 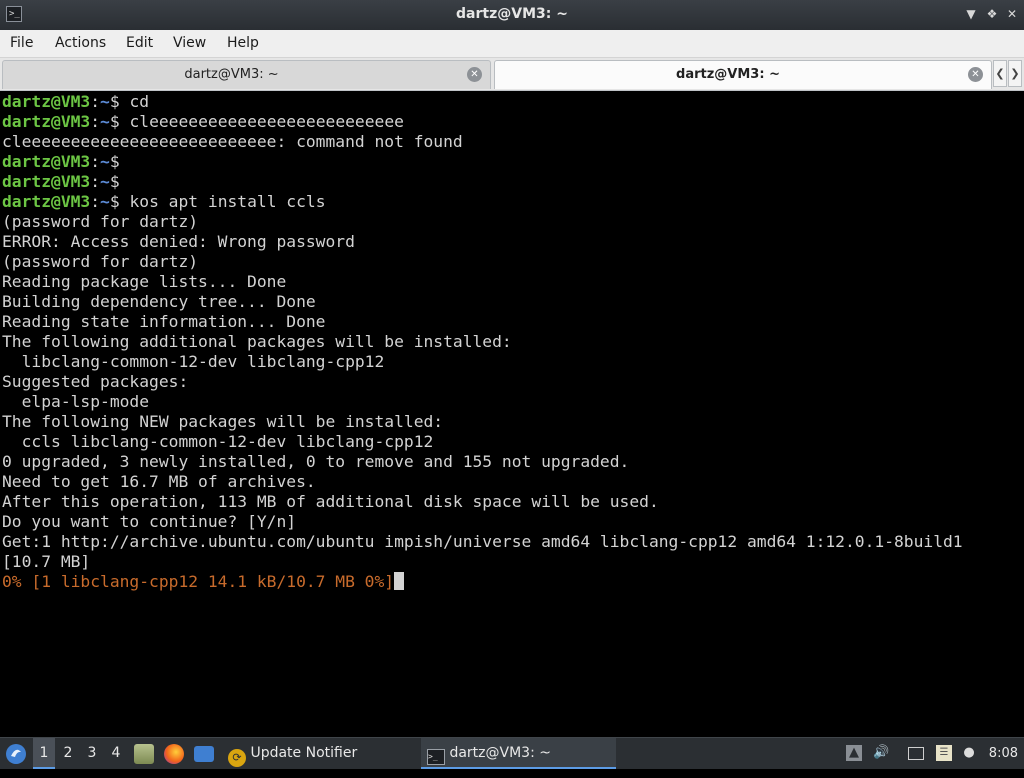 I want to click on terminal-line: Reading package lists... Done, so click(x=144, y=282).